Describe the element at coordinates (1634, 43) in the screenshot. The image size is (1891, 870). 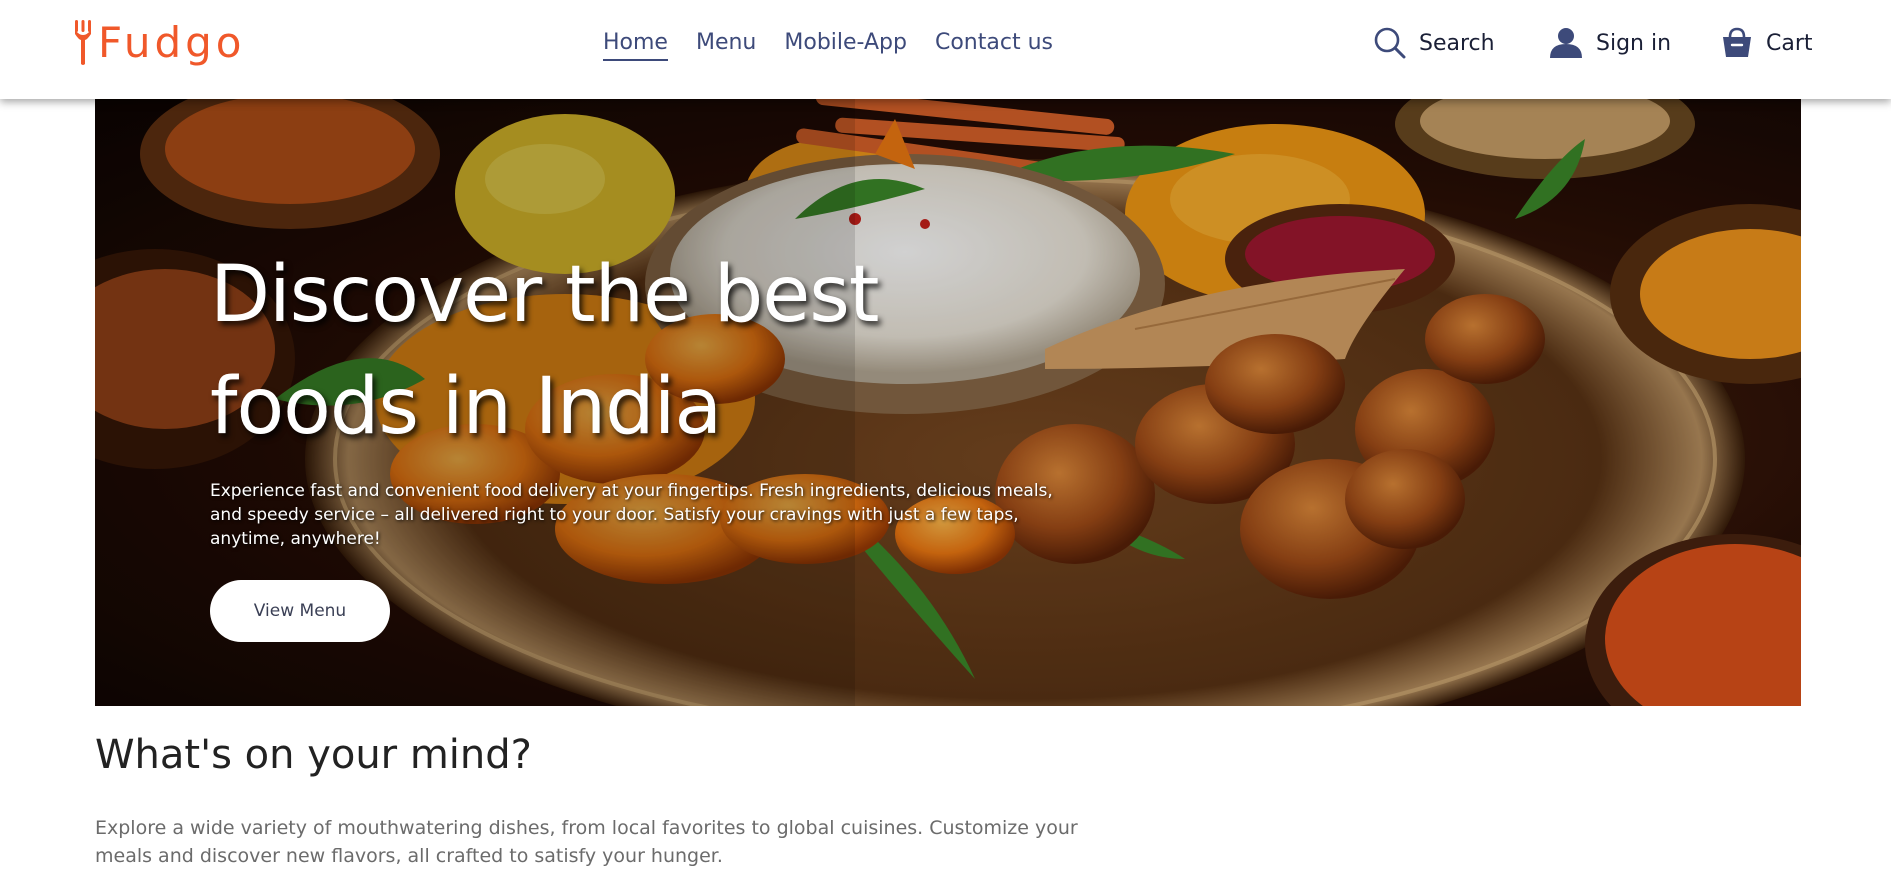
I see `sign-in-label: Sign in` at that location.